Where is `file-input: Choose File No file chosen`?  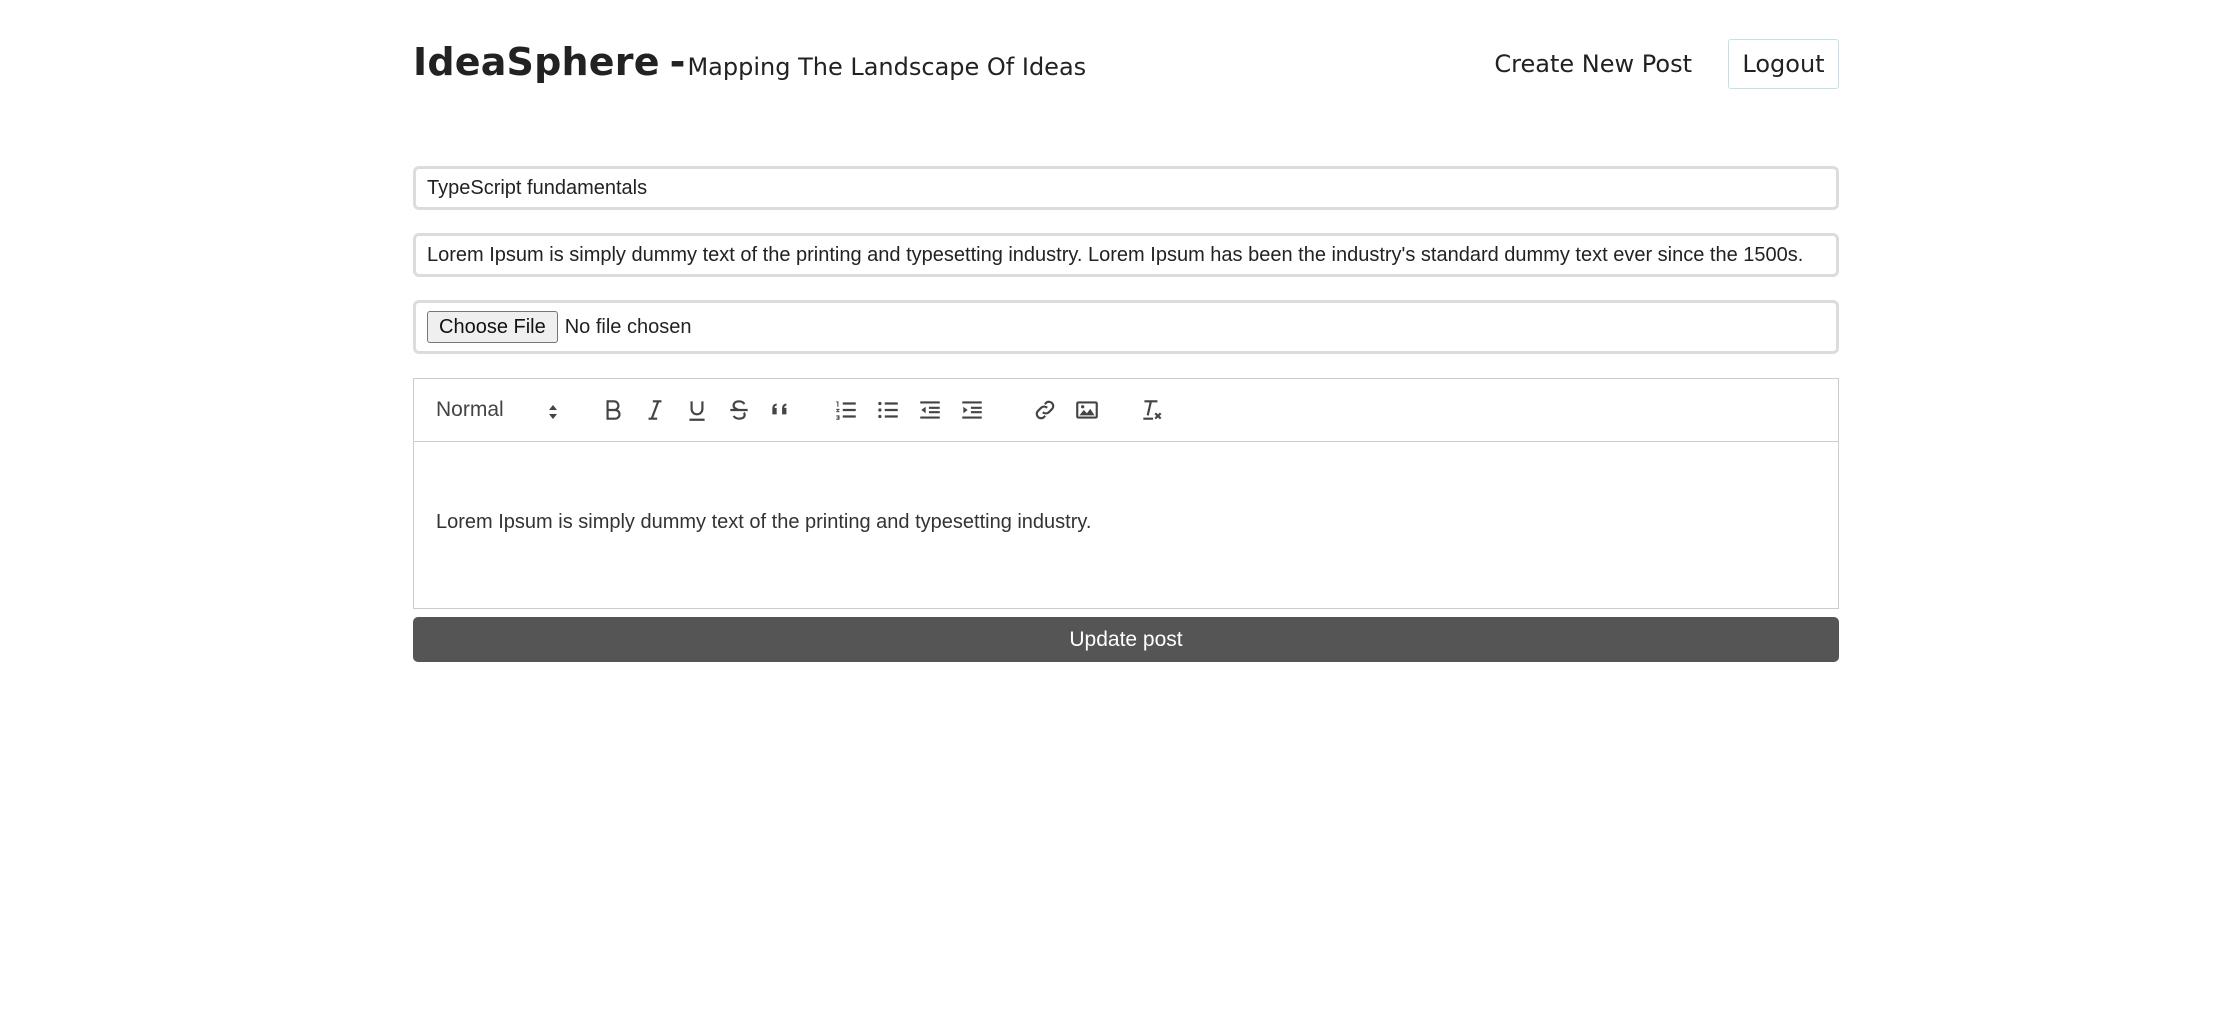
file-input: Choose File No file chosen is located at coordinates (1126, 327).